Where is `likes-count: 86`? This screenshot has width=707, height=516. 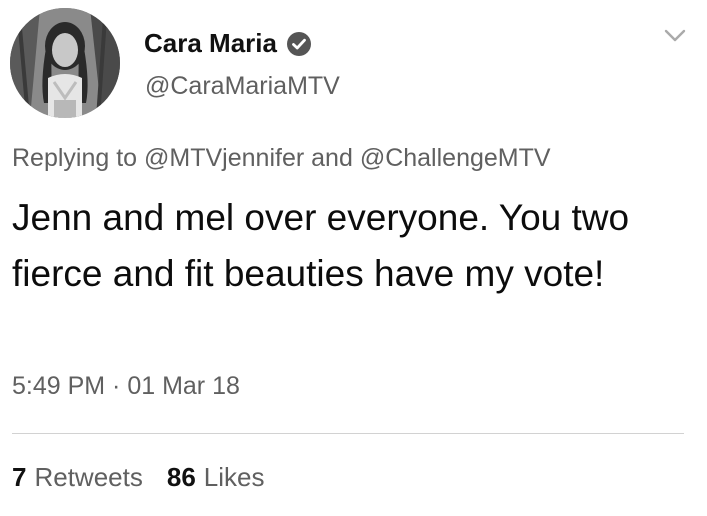
likes-count: 86 is located at coordinates (181, 477).